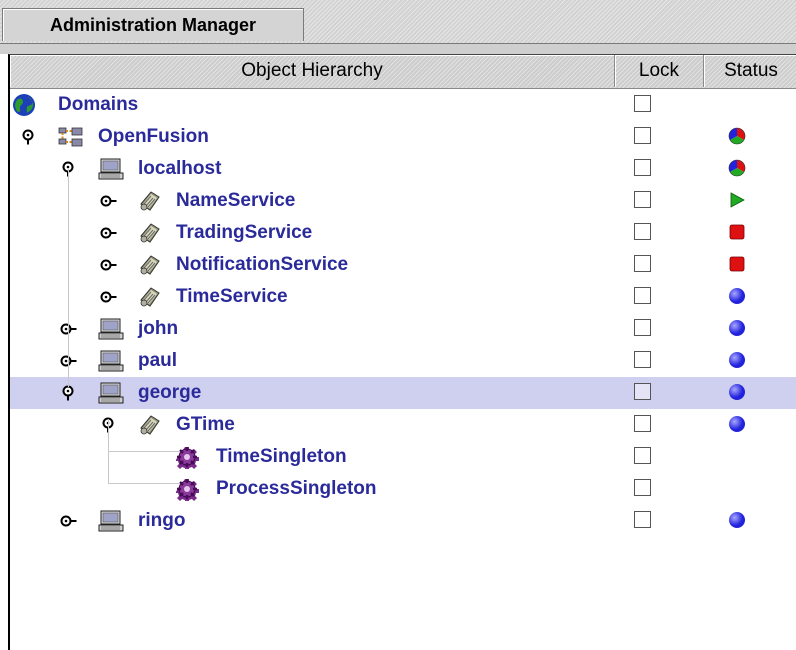 The height and width of the screenshot is (650, 796). What do you see at coordinates (232, 297) in the screenshot?
I see `tree-node-label: TimeService` at bounding box center [232, 297].